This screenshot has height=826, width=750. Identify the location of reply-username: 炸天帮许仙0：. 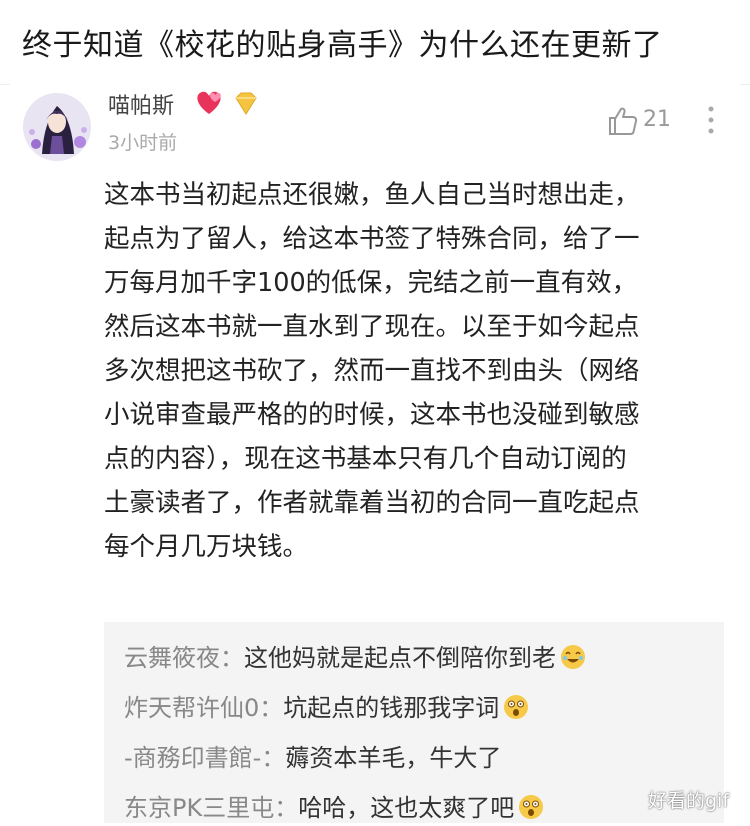
(203, 708).